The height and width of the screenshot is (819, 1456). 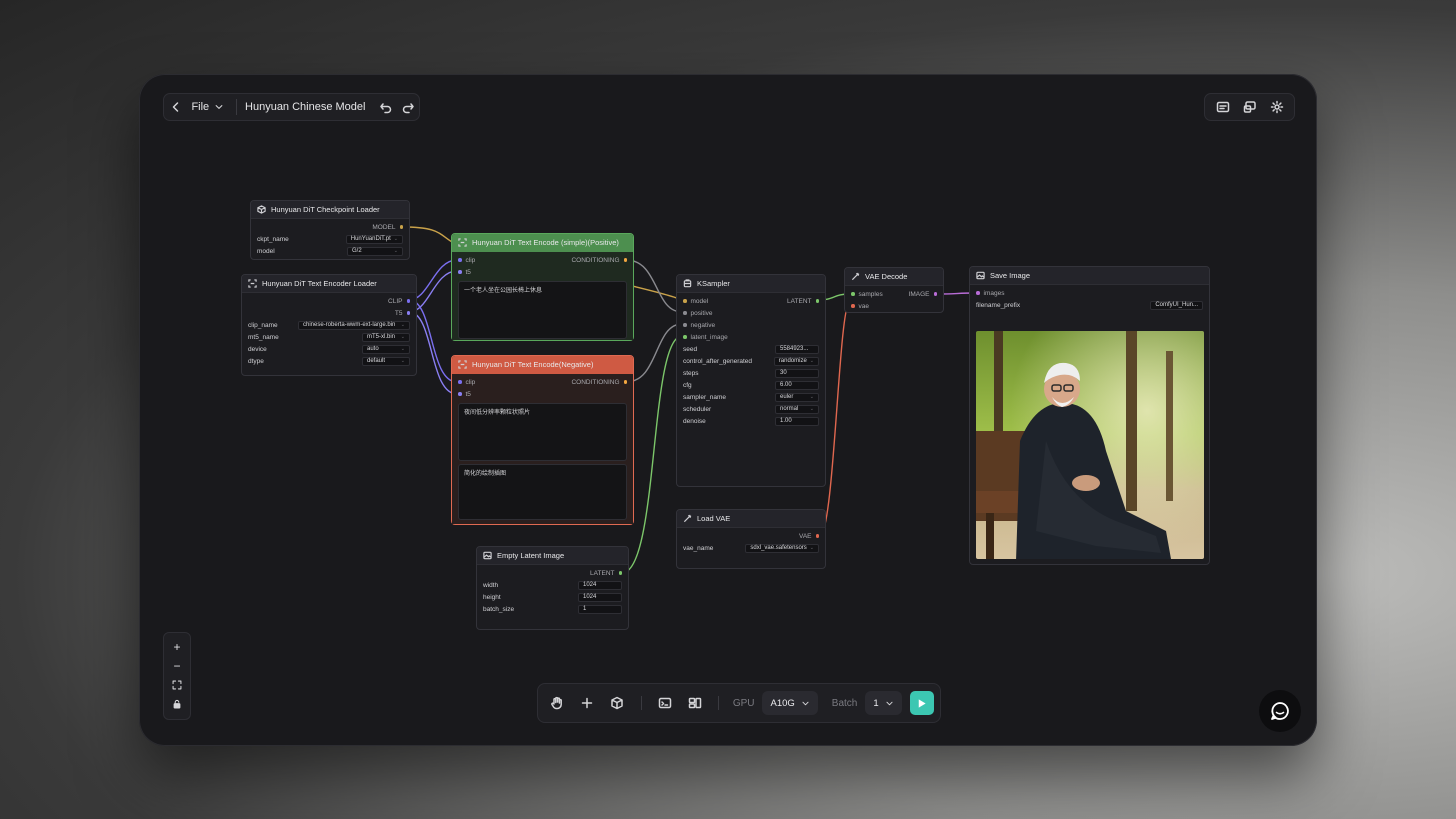 I want to click on node-header: Hunyuan DiT Checkpoint Loader, so click(x=330, y=210).